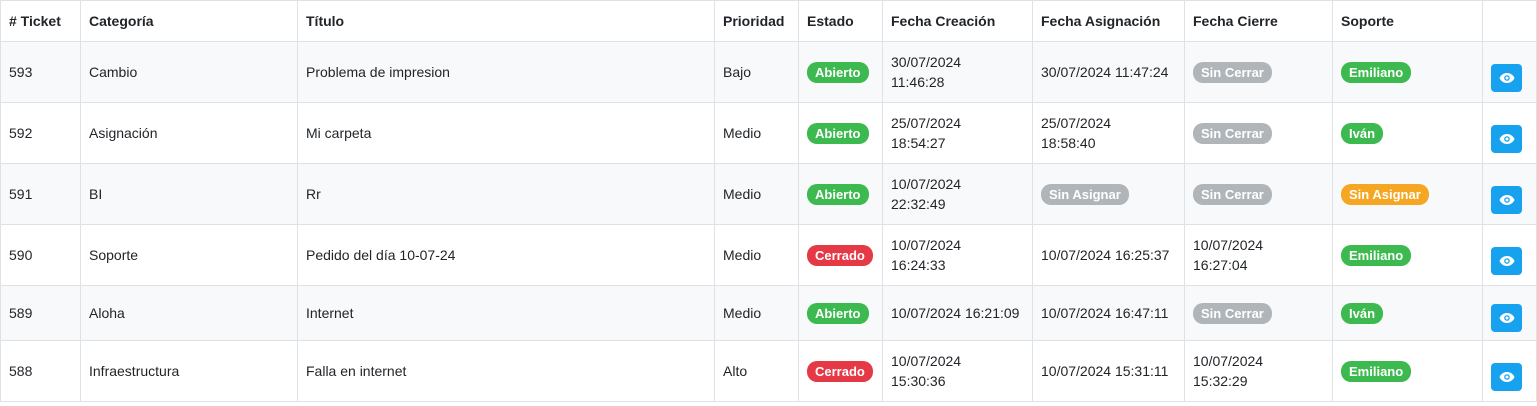 This screenshot has width=1537, height=406. What do you see at coordinates (840, 21) in the screenshot?
I see `header-estado: Estado` at bounding box center [840, 21].